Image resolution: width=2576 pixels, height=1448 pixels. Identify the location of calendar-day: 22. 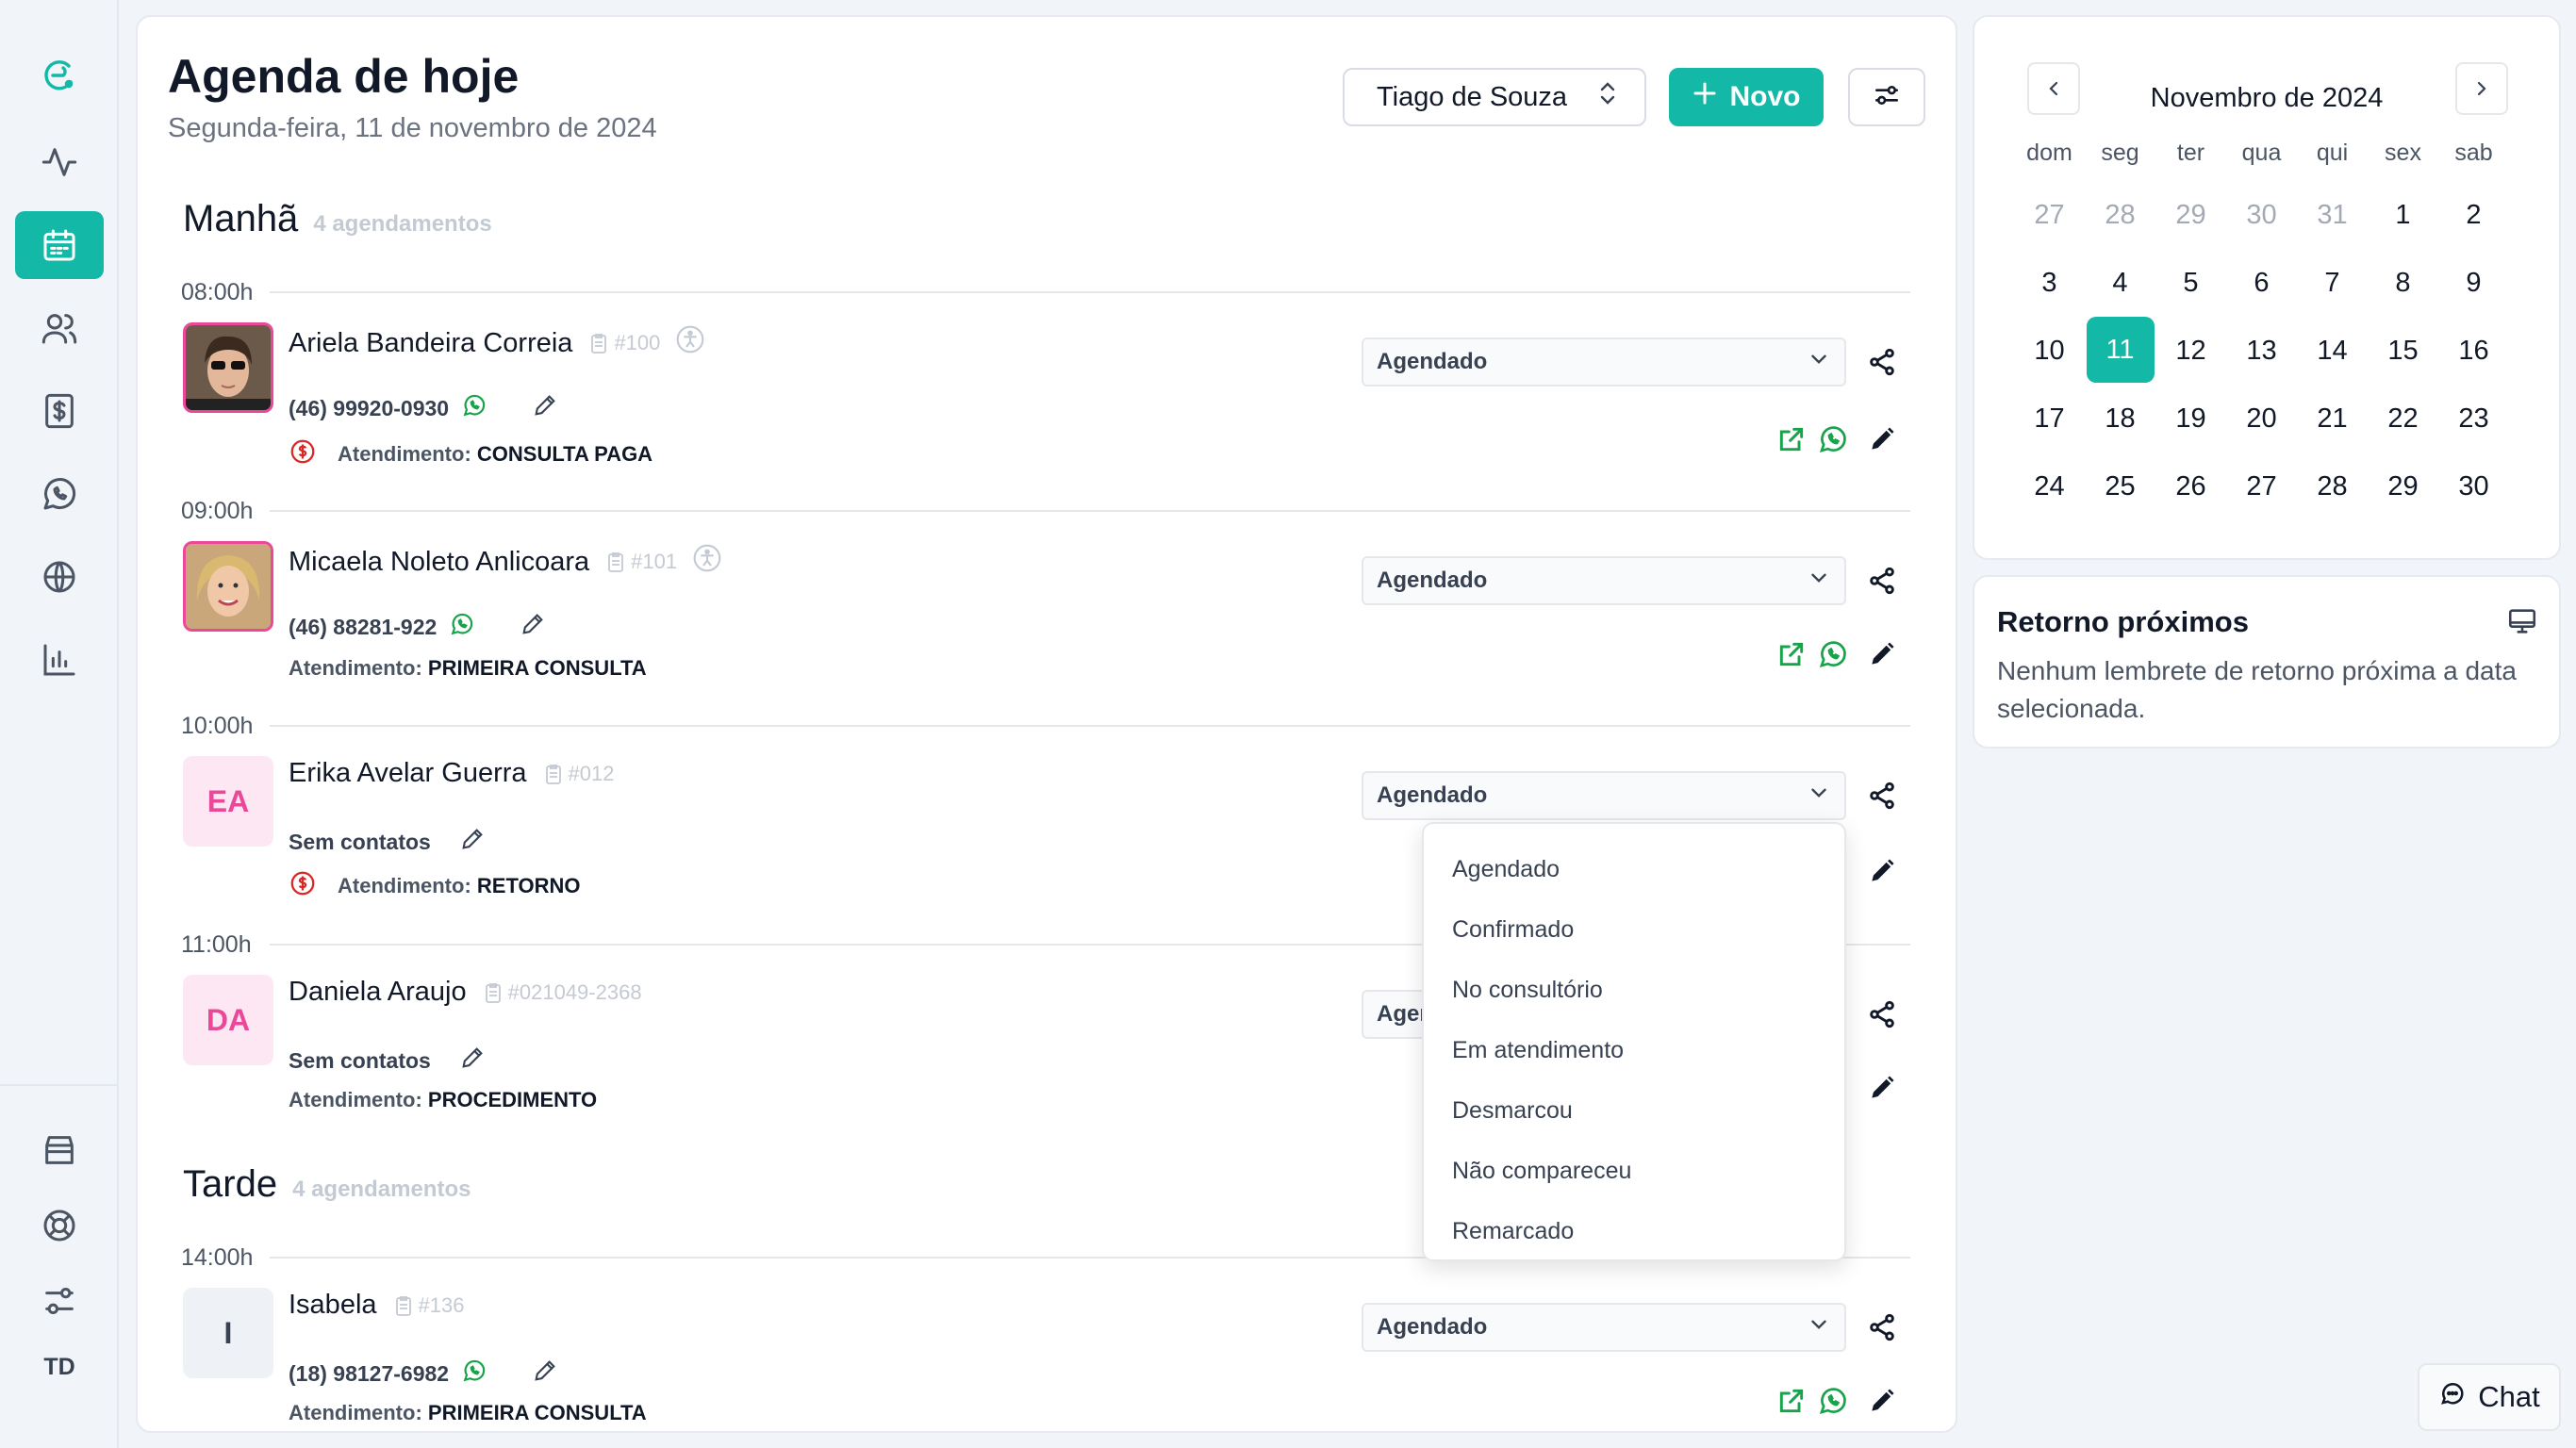
(2403, 418).